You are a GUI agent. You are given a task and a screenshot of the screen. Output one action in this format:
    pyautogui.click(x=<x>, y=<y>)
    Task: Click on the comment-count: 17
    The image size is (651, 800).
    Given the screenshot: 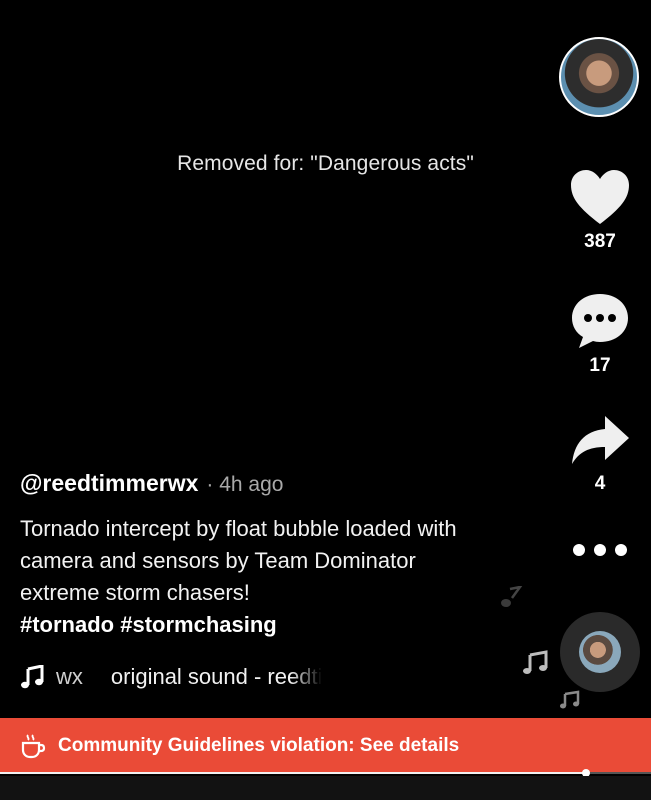 What is the action you would take?
    pyautogui.click(x=600, y=365)
    